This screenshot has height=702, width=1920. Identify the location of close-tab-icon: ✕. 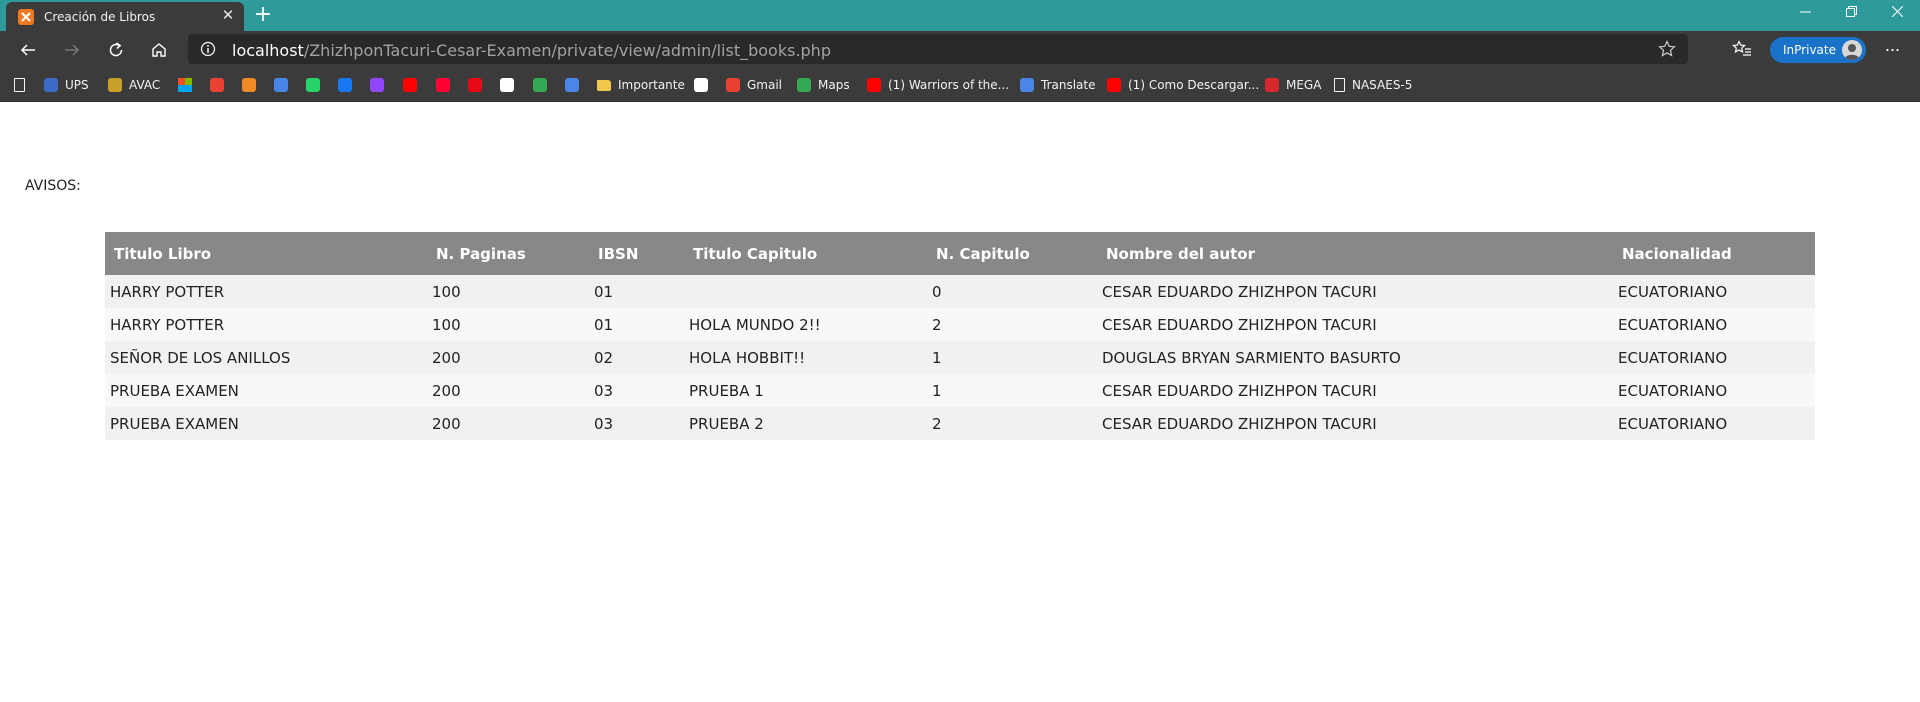
(228, 16).